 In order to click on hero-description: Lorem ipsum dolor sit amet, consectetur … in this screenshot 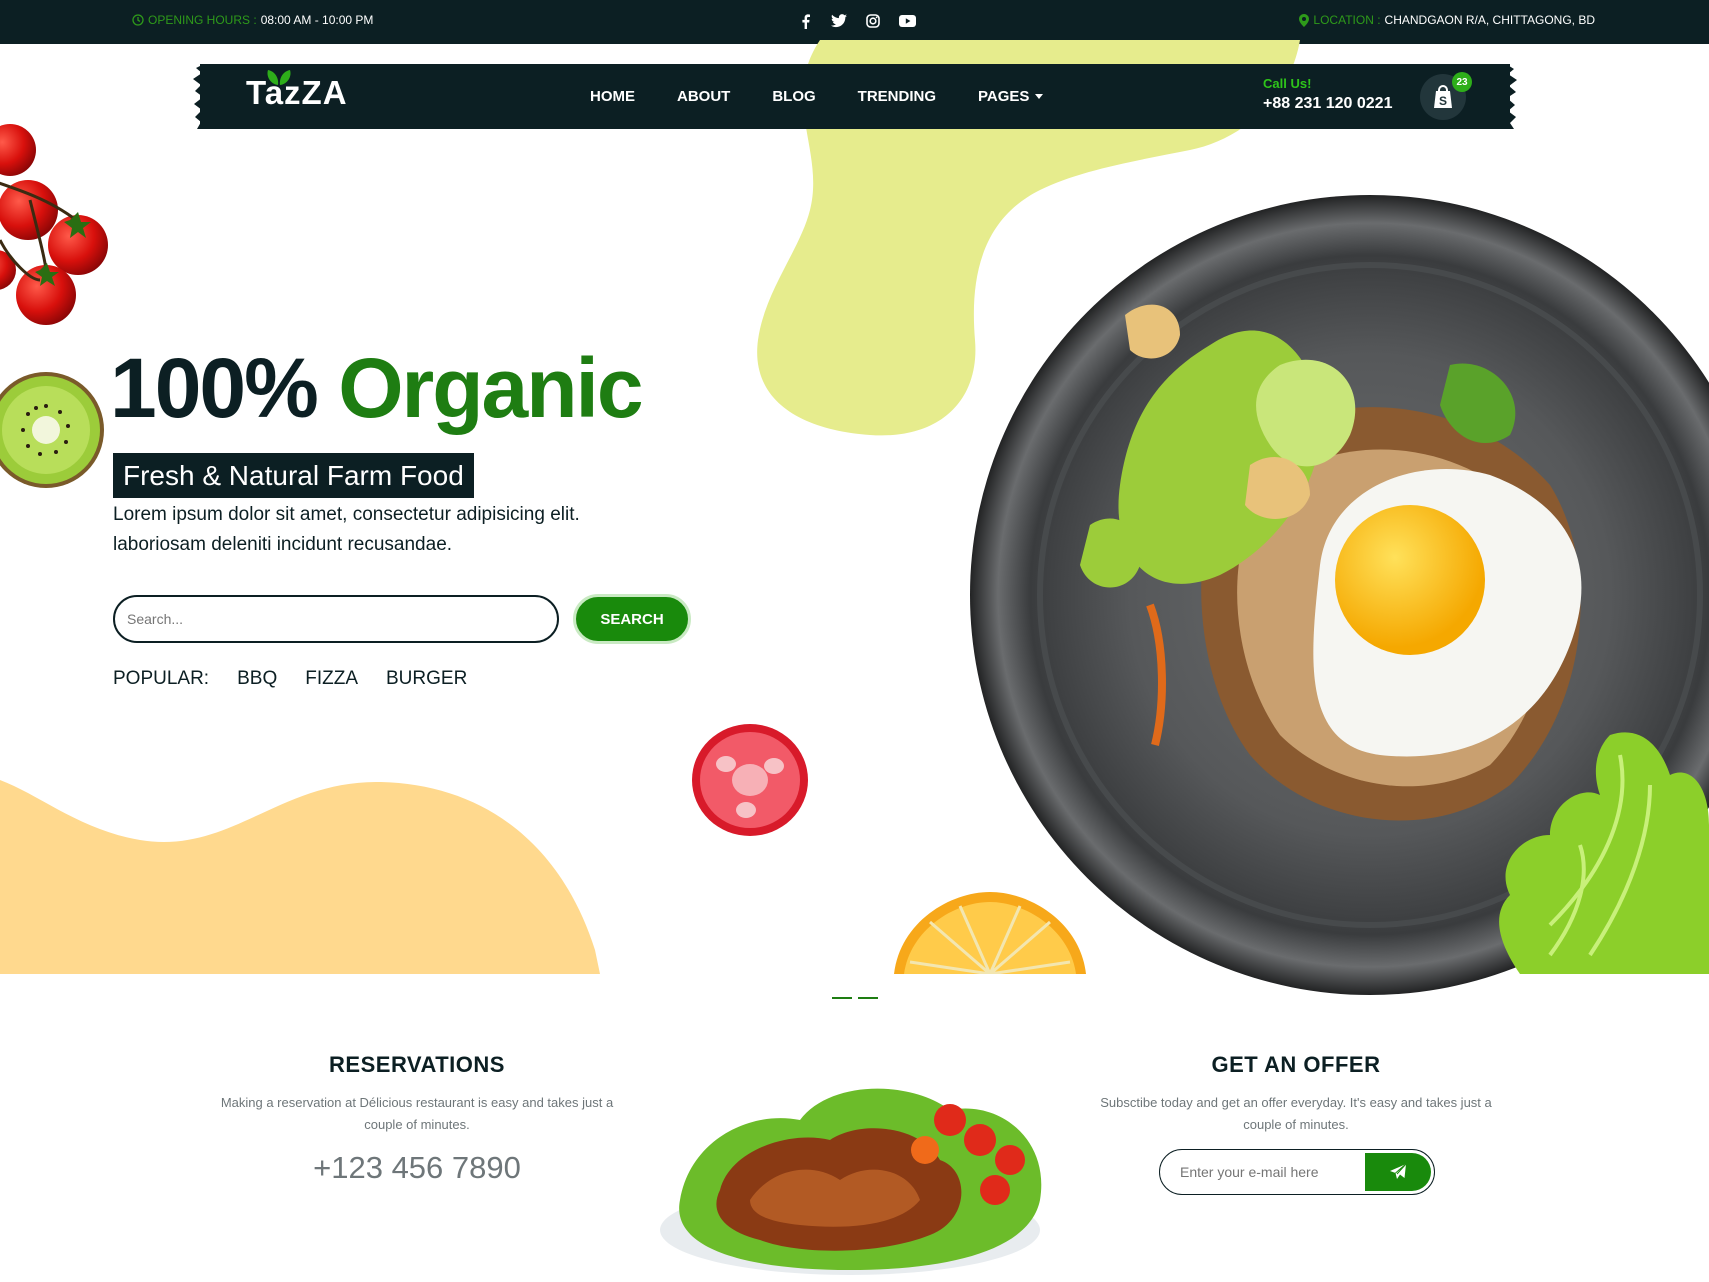, I will do `click(346, 529)`.